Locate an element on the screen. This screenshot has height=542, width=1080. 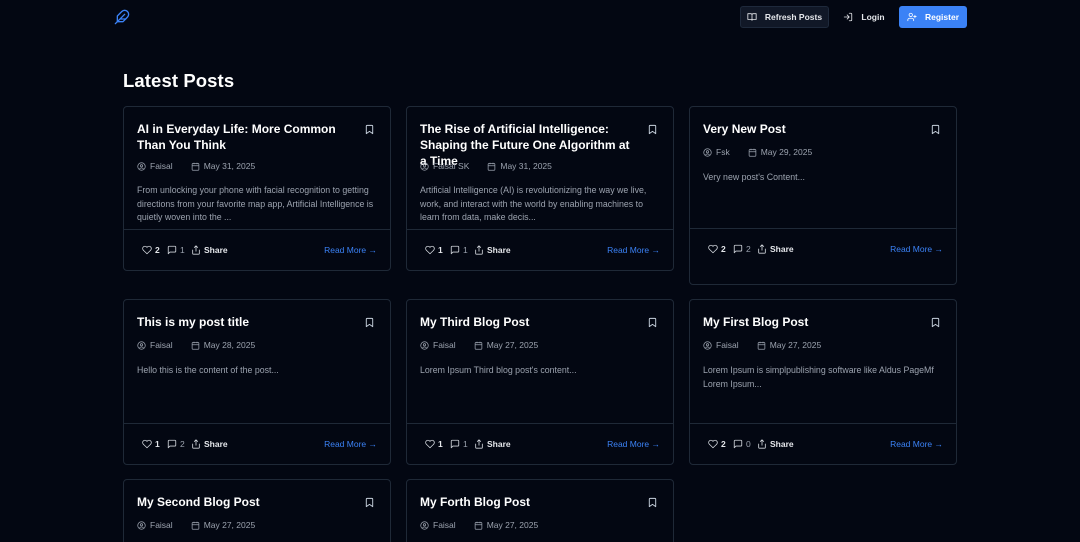
post-title: My First Blog Post is located at coordinates (810, 322).